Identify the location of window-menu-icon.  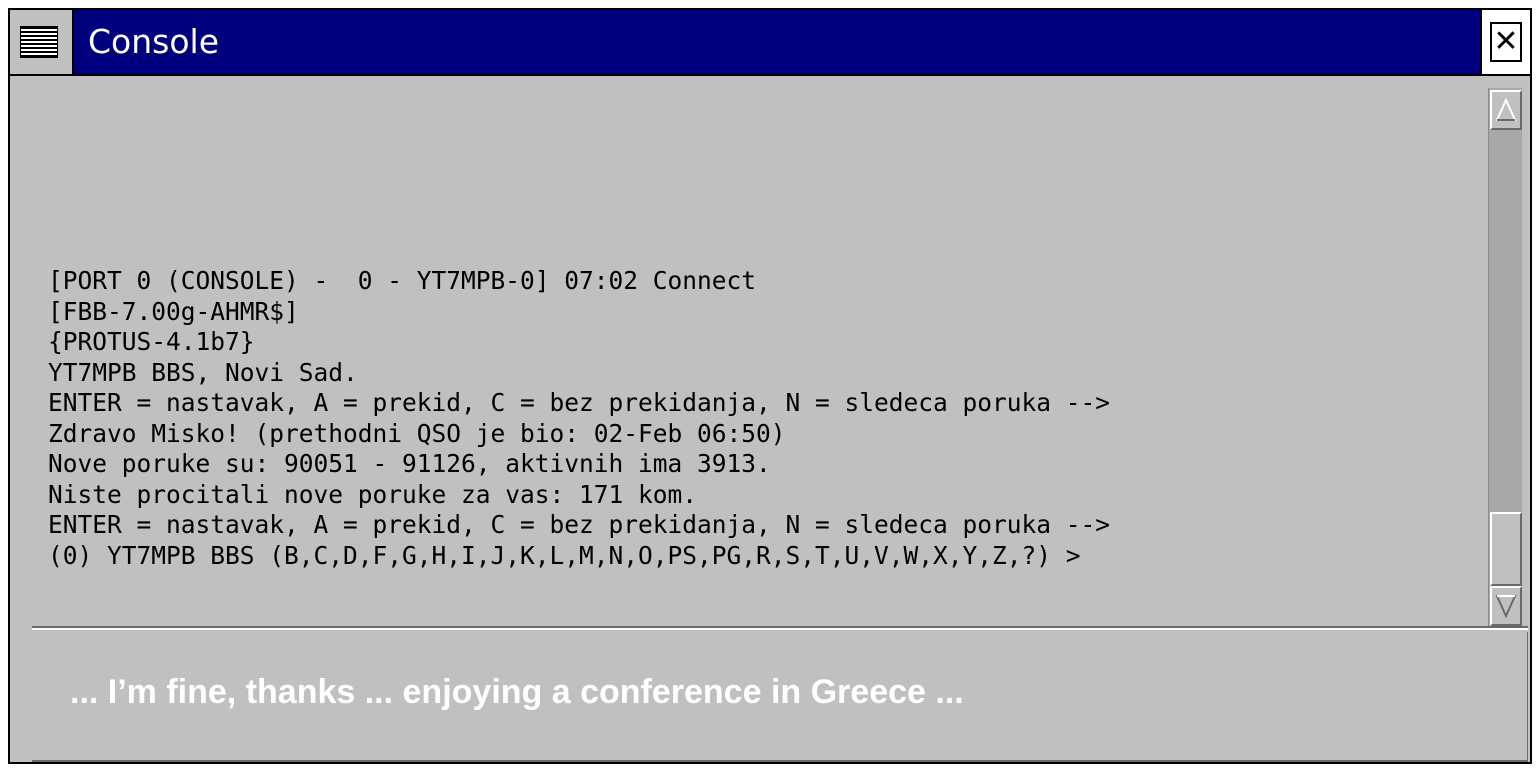
(39, 42).